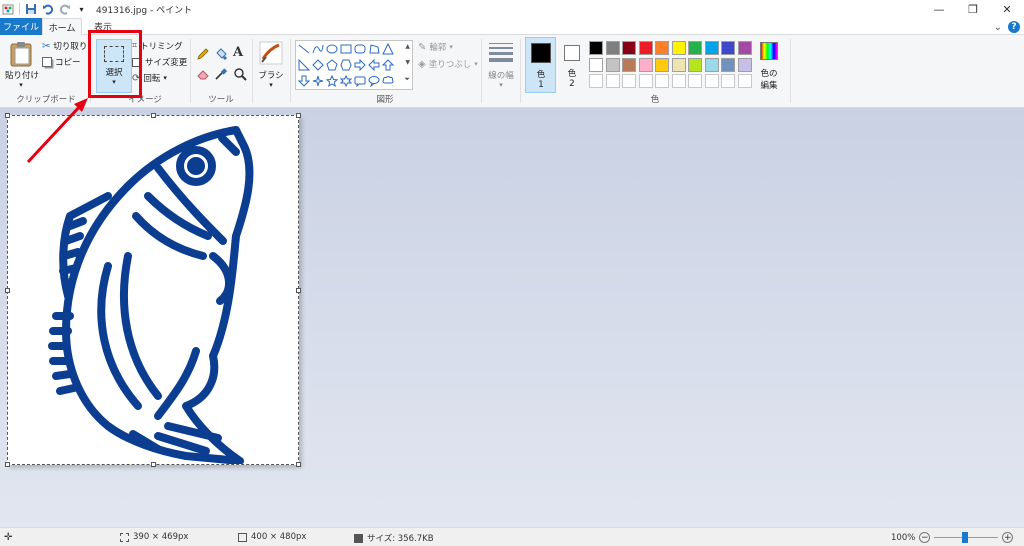 This screenshot has height=546, width=1024. Describe the element at coordinates (332, 49) in the screenshot. I see `oval-shape-icon` at that location.